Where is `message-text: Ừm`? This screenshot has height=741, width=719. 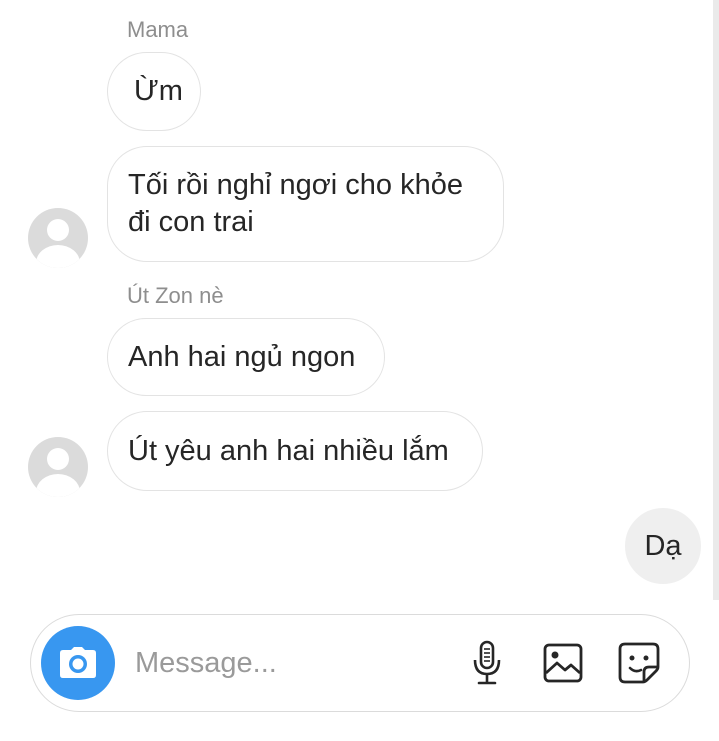 message-text: Ừm is located at coordinates (158, 91).